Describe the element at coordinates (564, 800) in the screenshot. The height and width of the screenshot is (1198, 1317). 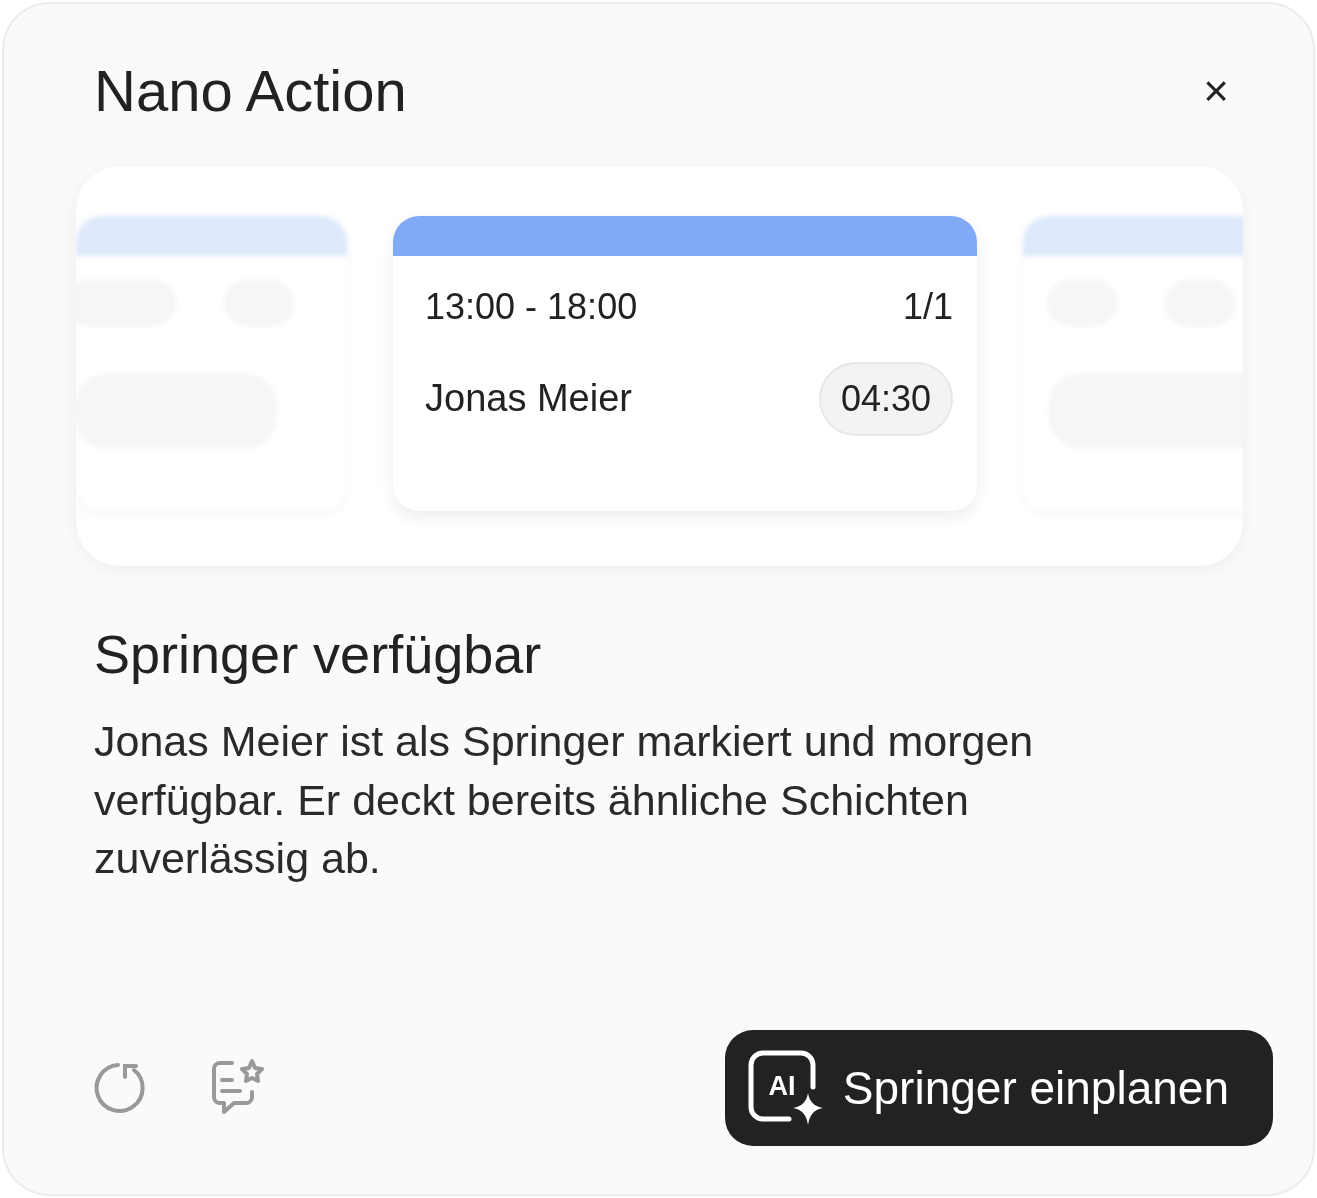
I see `description-text: Jonas Meier ist als Springer markiert und morgen verfügbar. Er deckt bereits ähnliche Schichten zuverlässig ab.` at that location.